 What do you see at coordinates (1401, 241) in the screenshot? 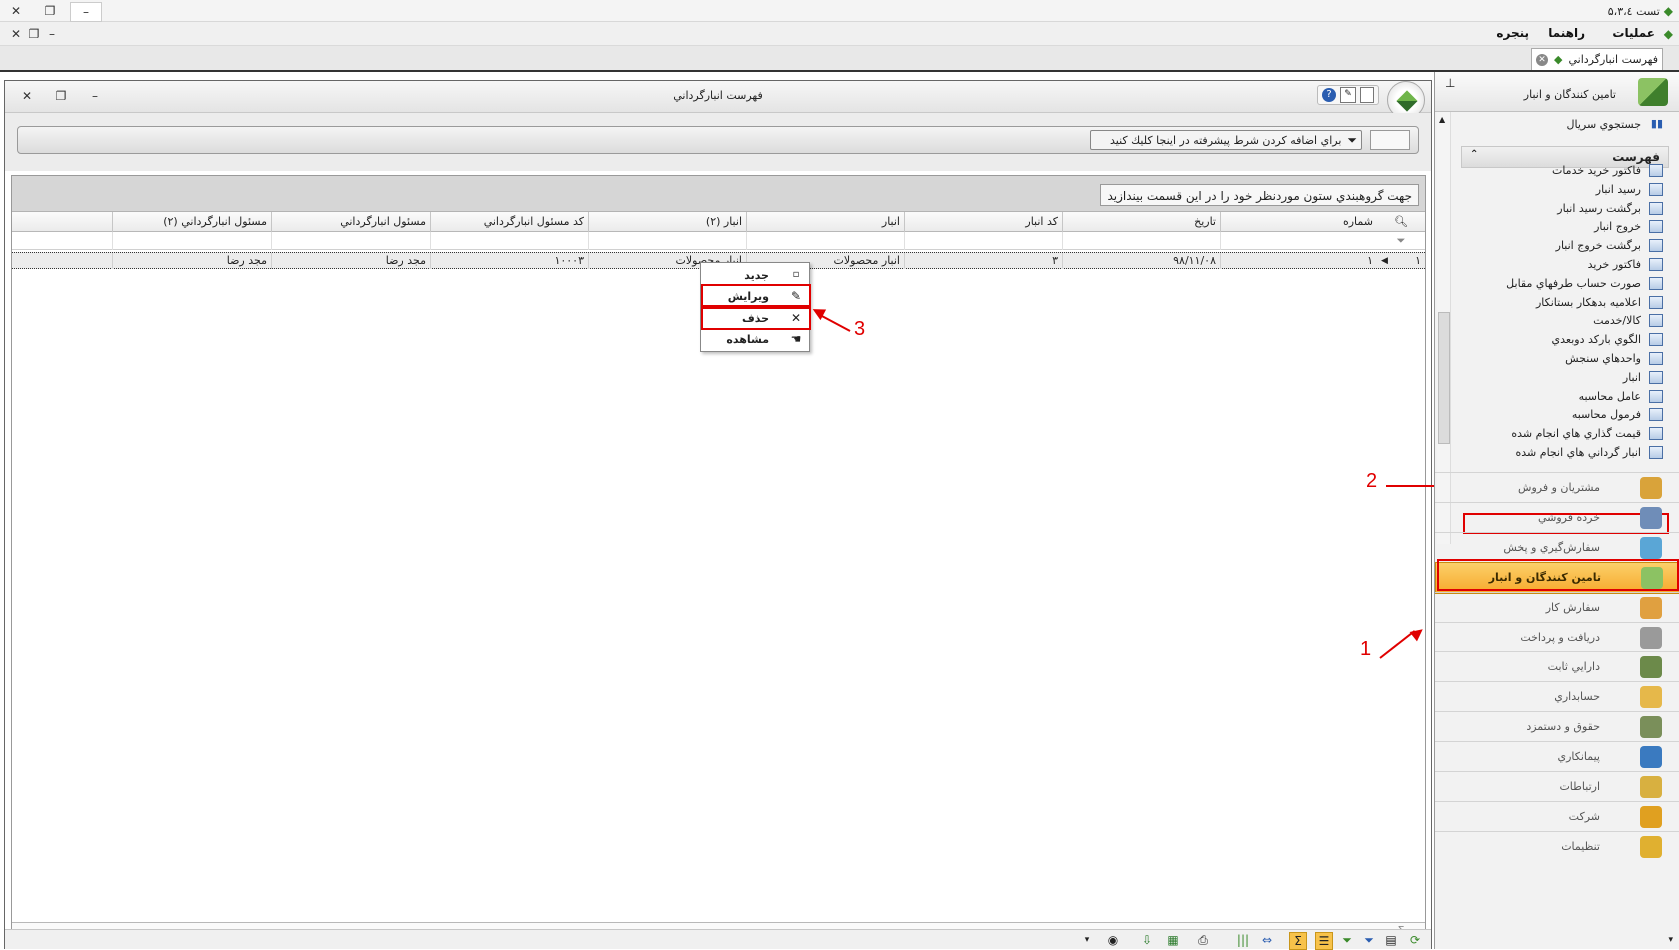
I see `row-filter-icon: ⏷` at bounding box center [1401, 241].